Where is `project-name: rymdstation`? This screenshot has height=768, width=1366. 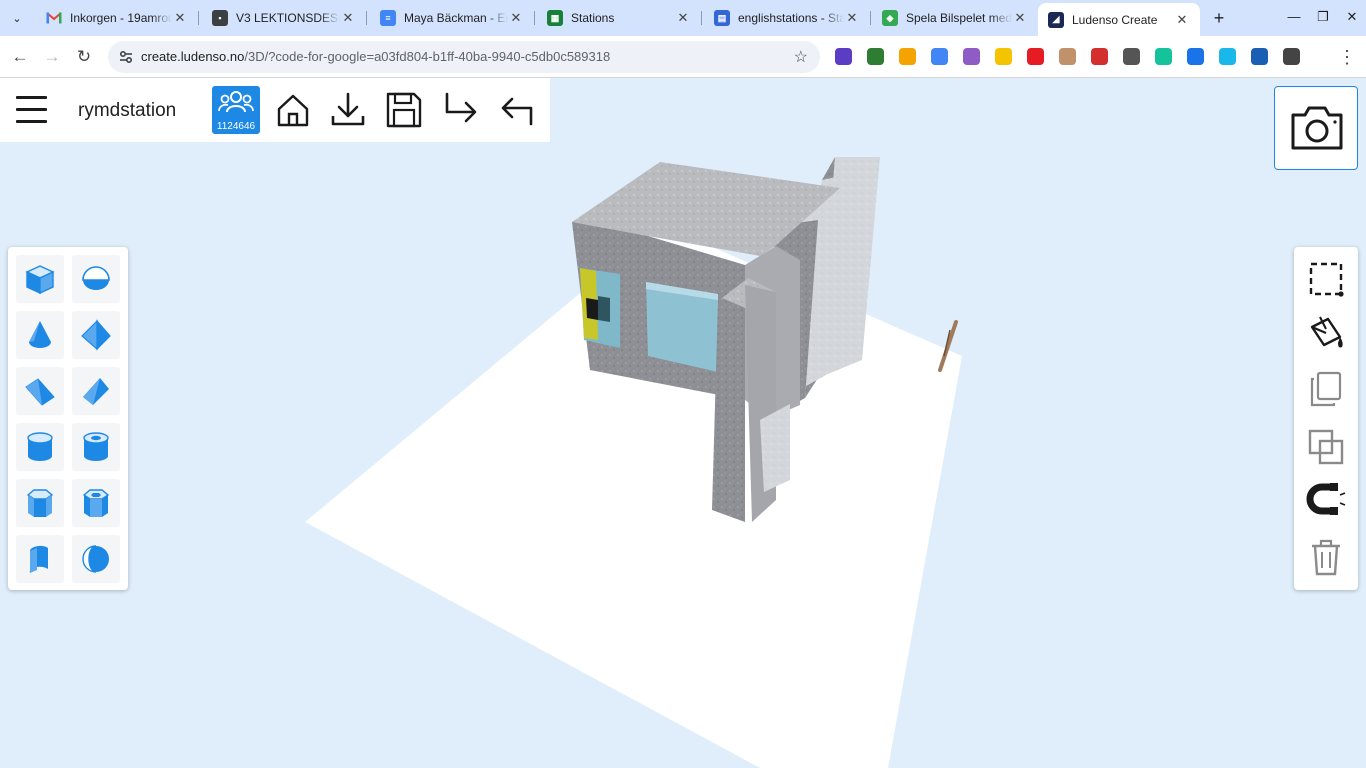 project-name: rymdstation is located at coordinates (127, 111).